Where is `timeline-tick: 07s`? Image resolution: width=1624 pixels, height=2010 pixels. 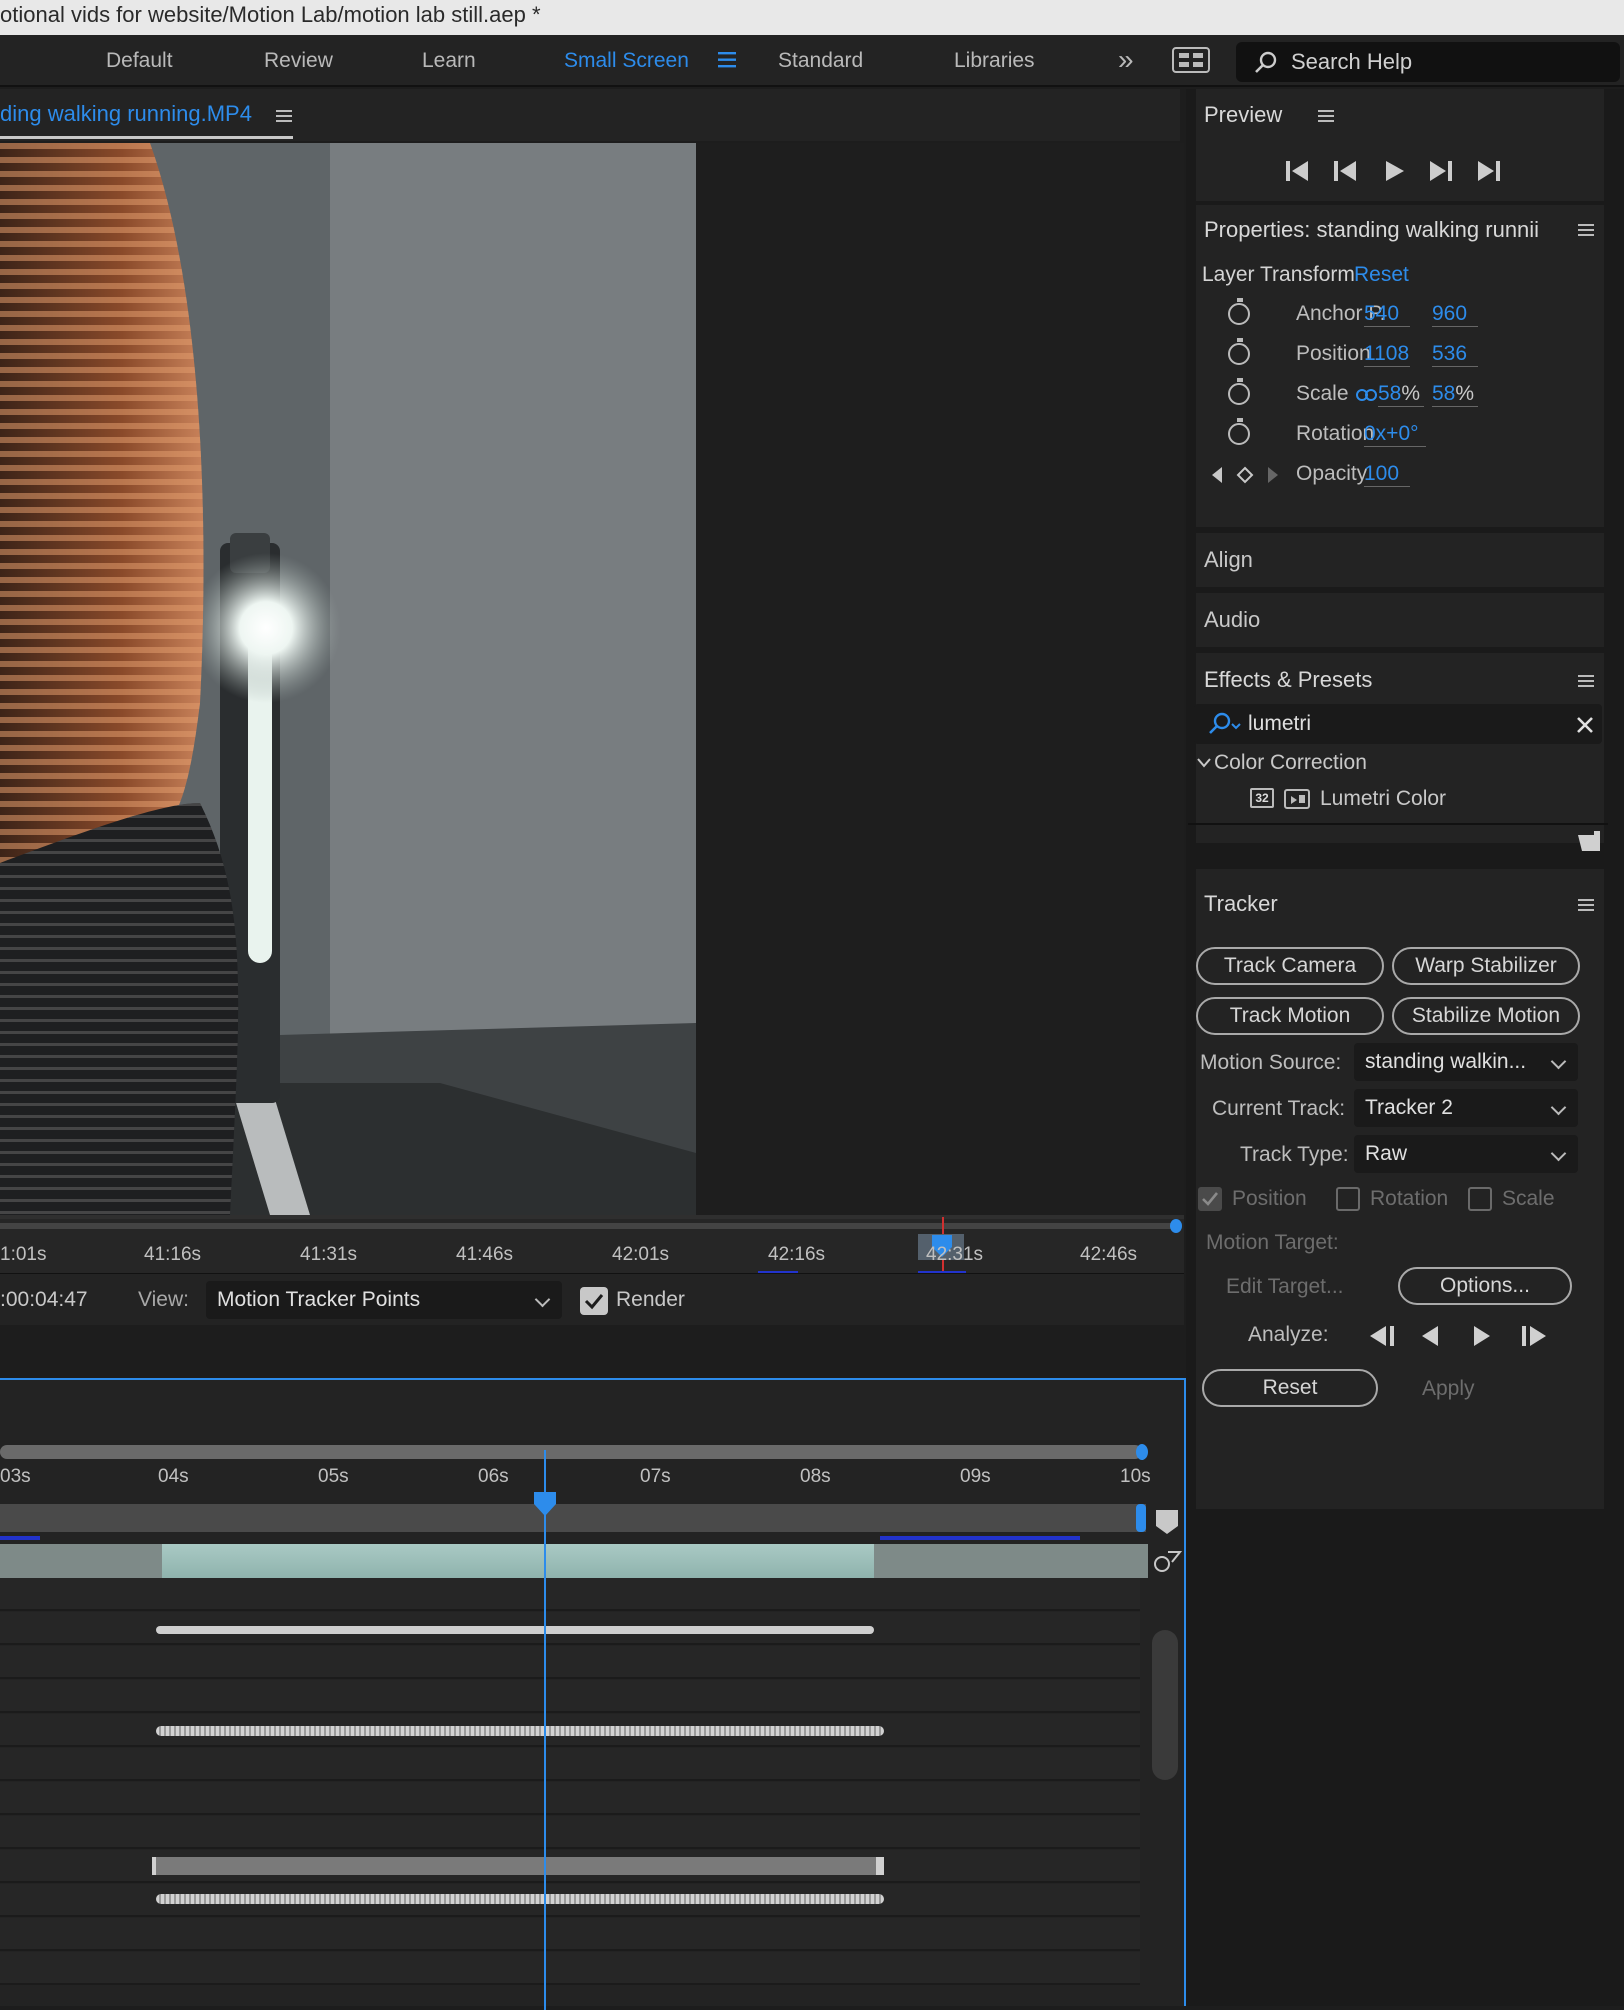
timeline-tick: 07s is located at coordinates (655, 1476).